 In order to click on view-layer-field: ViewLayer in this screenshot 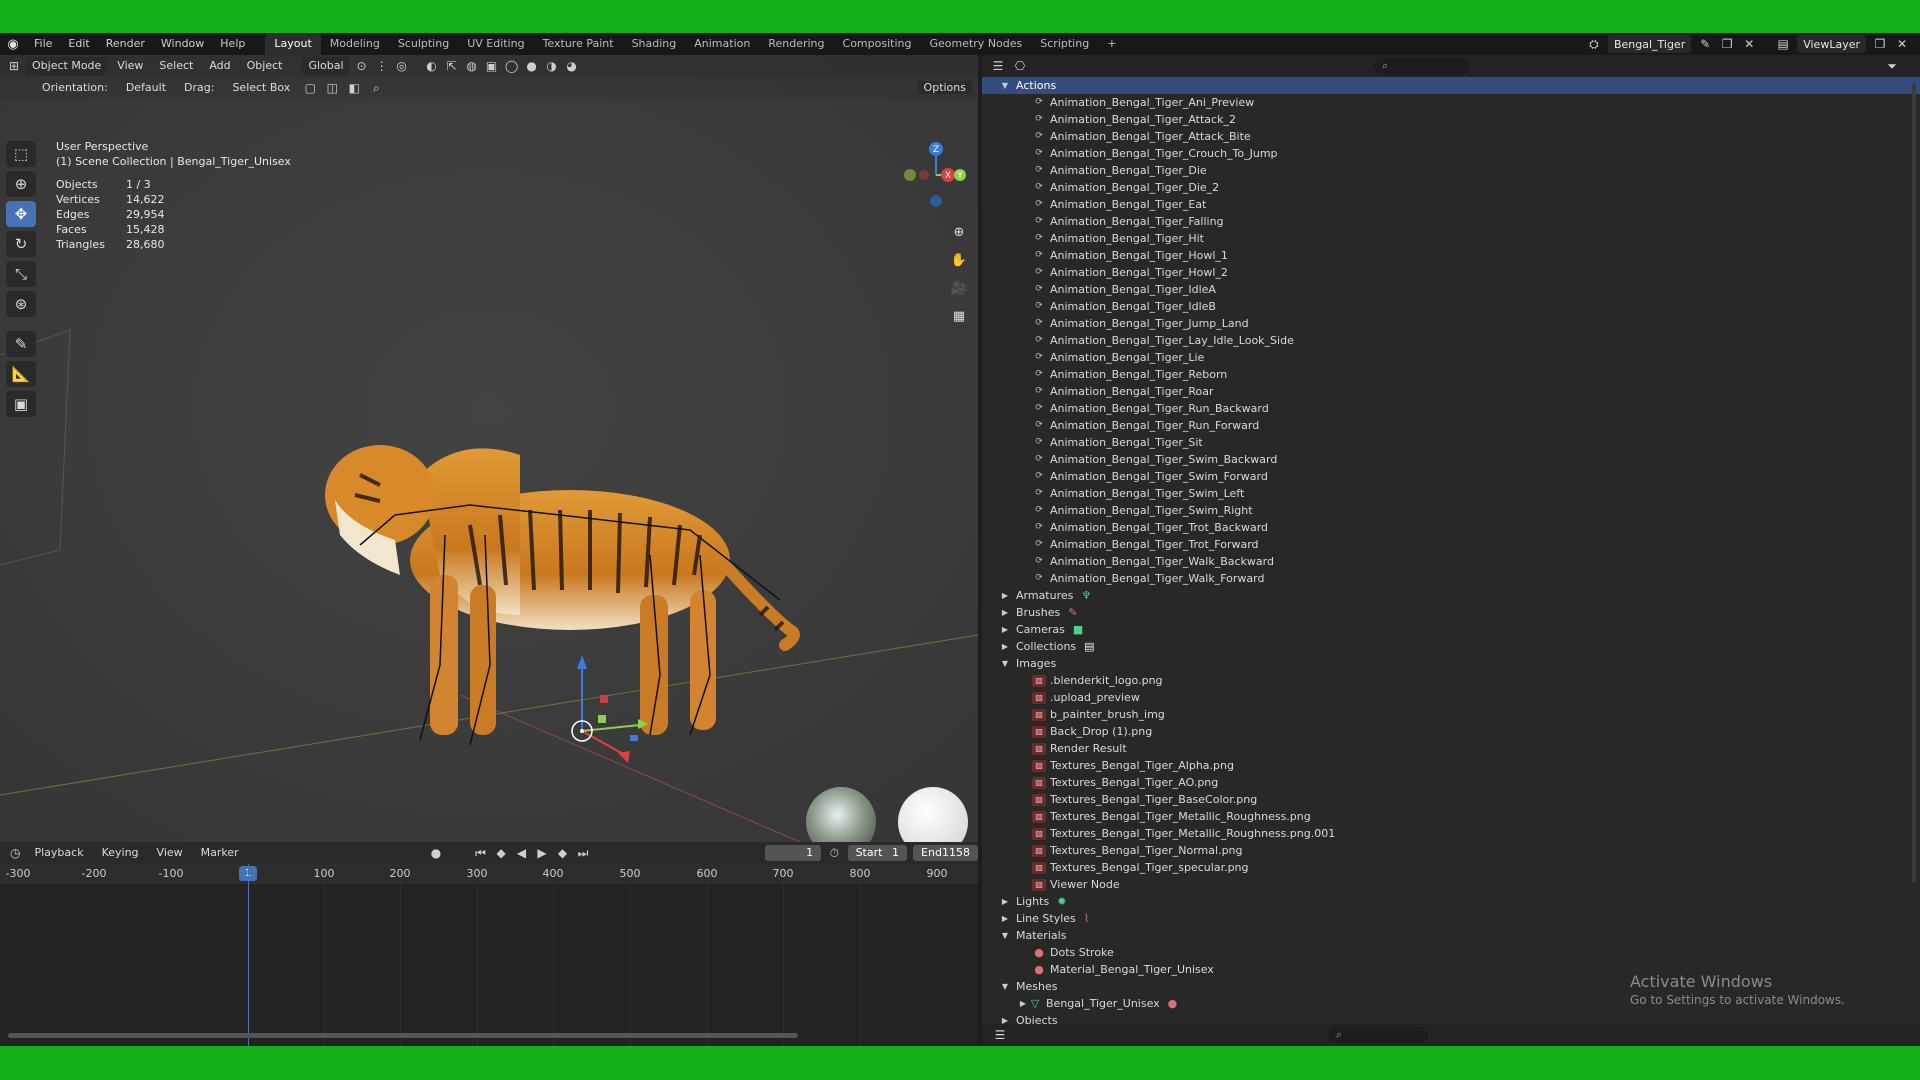, I will do `click(1831, 44)`.